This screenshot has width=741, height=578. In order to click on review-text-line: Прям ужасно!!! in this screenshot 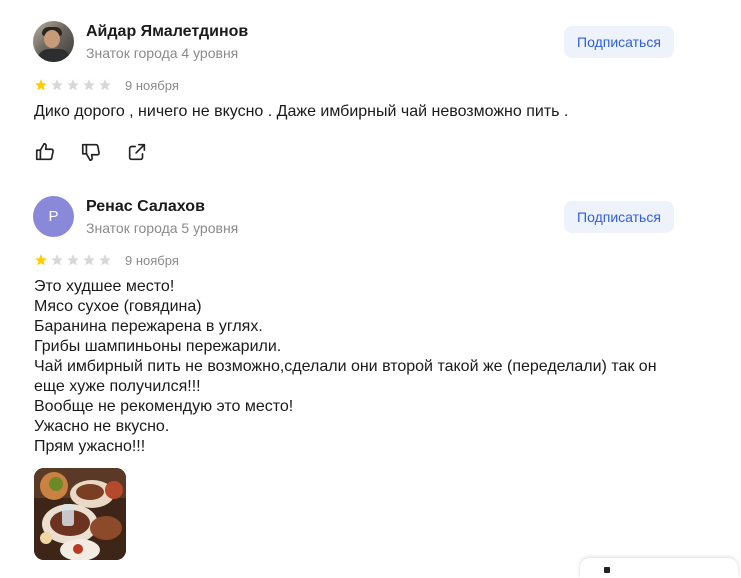, I will do `click(90, 446)`.